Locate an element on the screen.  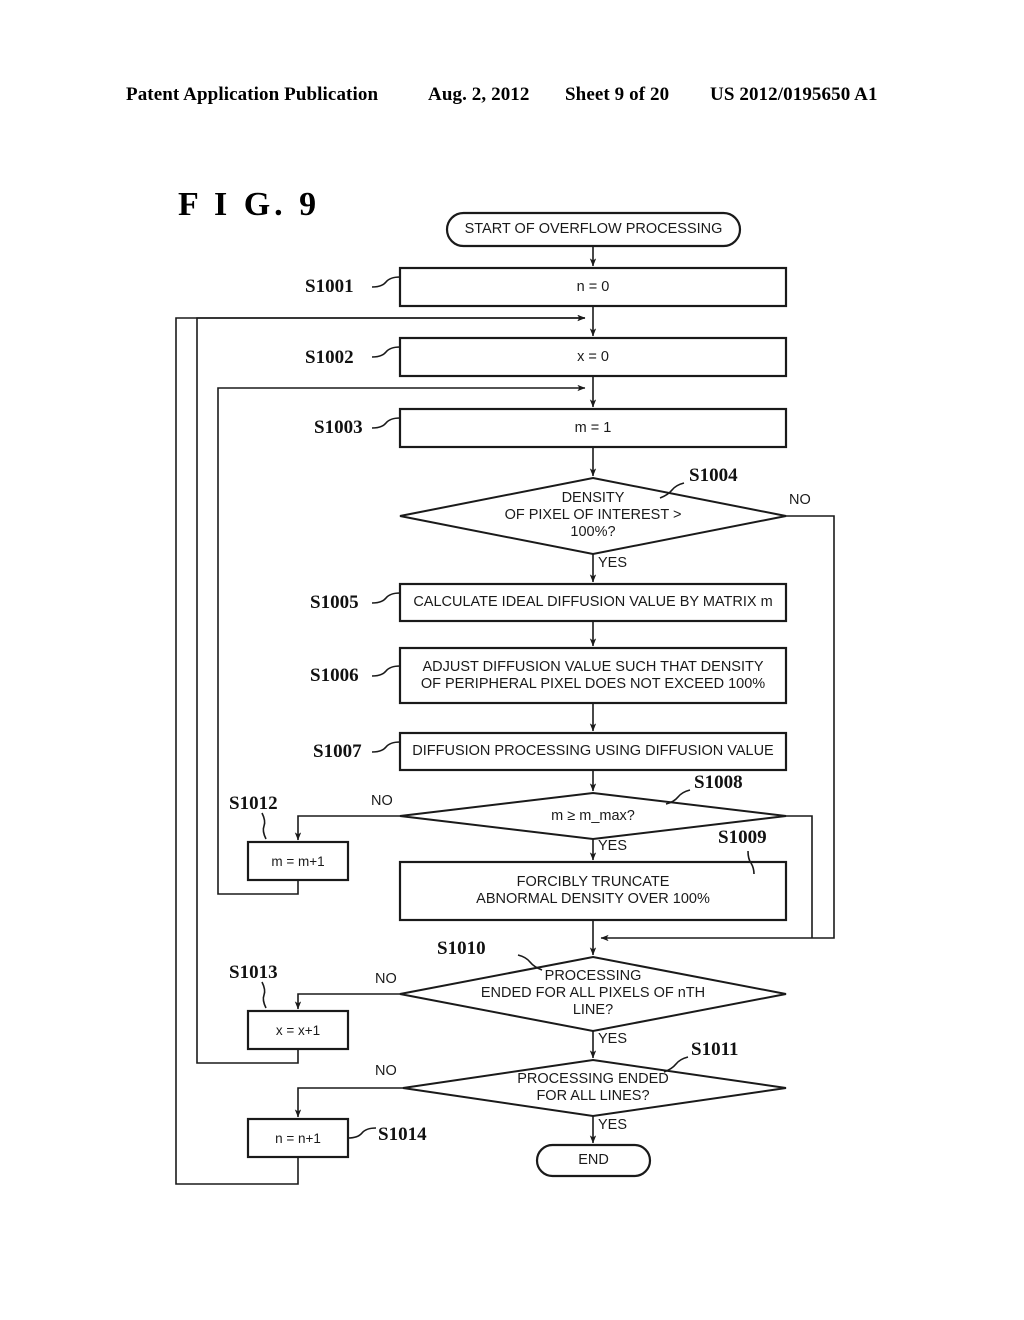
step-label-s1005: S1005 is located at coordinates (334, 602).